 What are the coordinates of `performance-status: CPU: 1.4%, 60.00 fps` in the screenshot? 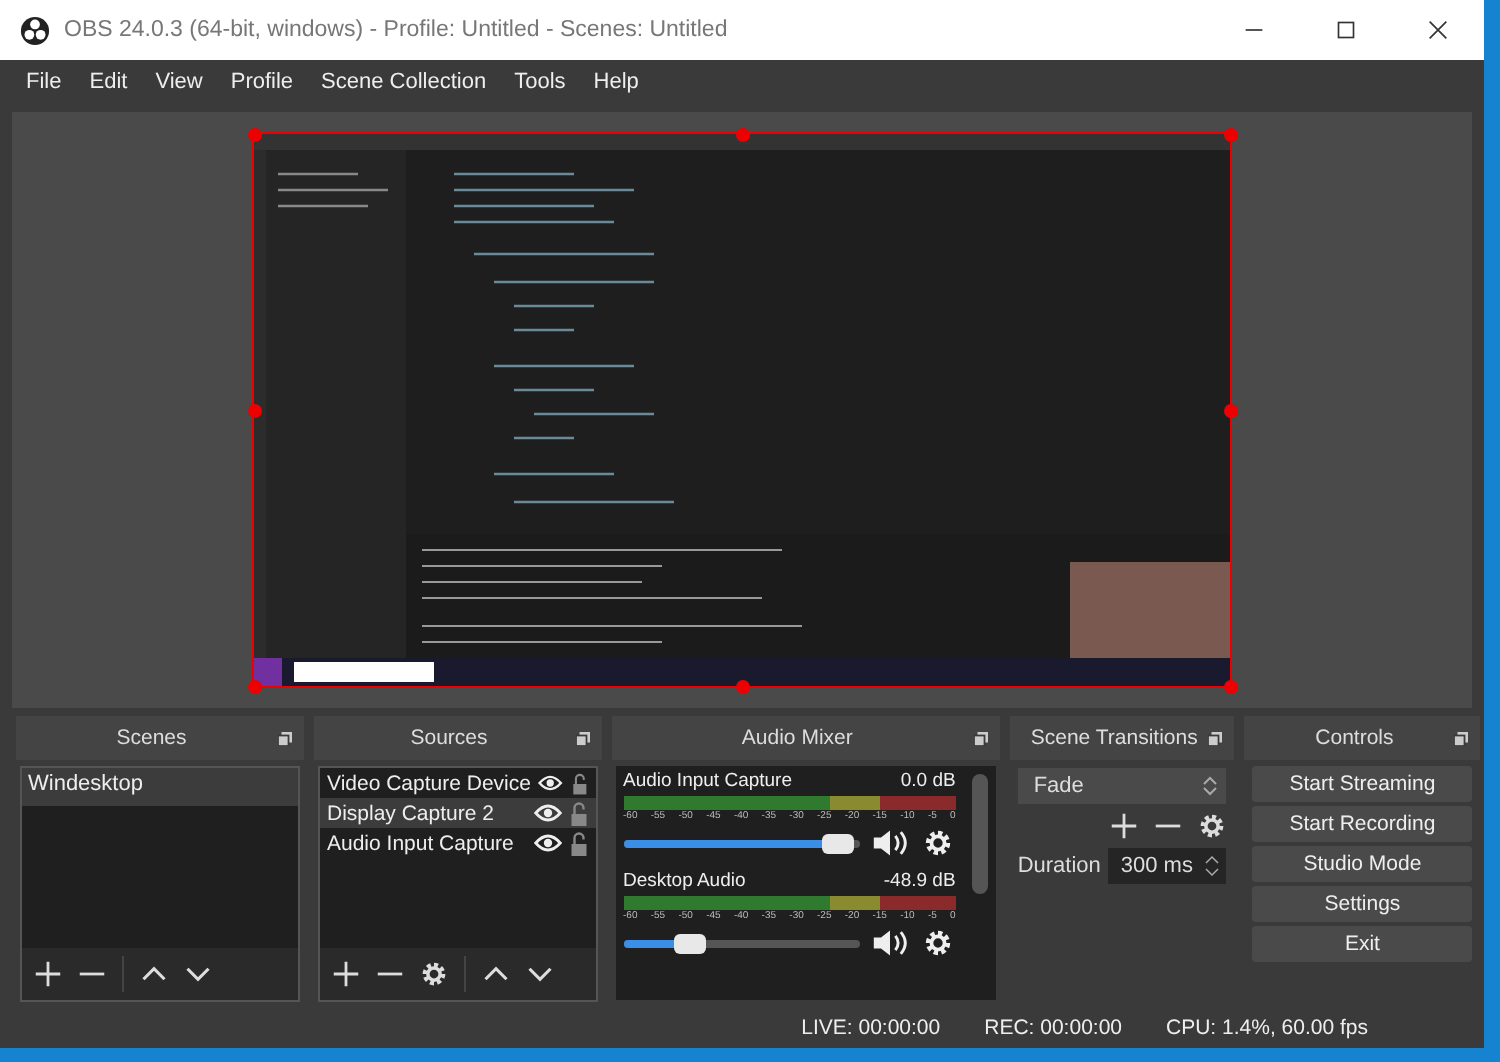 It's located at (1267, 1028).